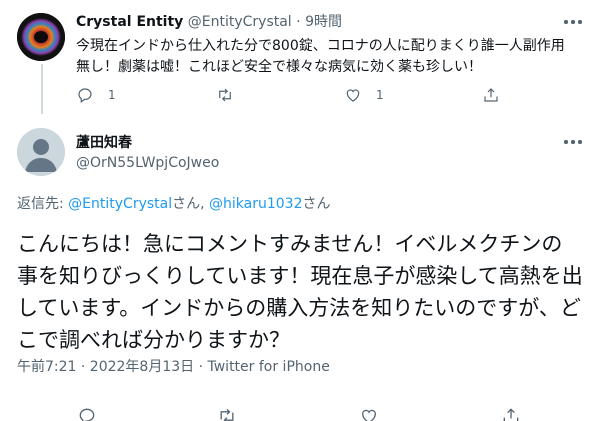  I want to click on replying-to: 返信先: @EntityCrystalさん, @hikaru1032さん, so click(174, 204).